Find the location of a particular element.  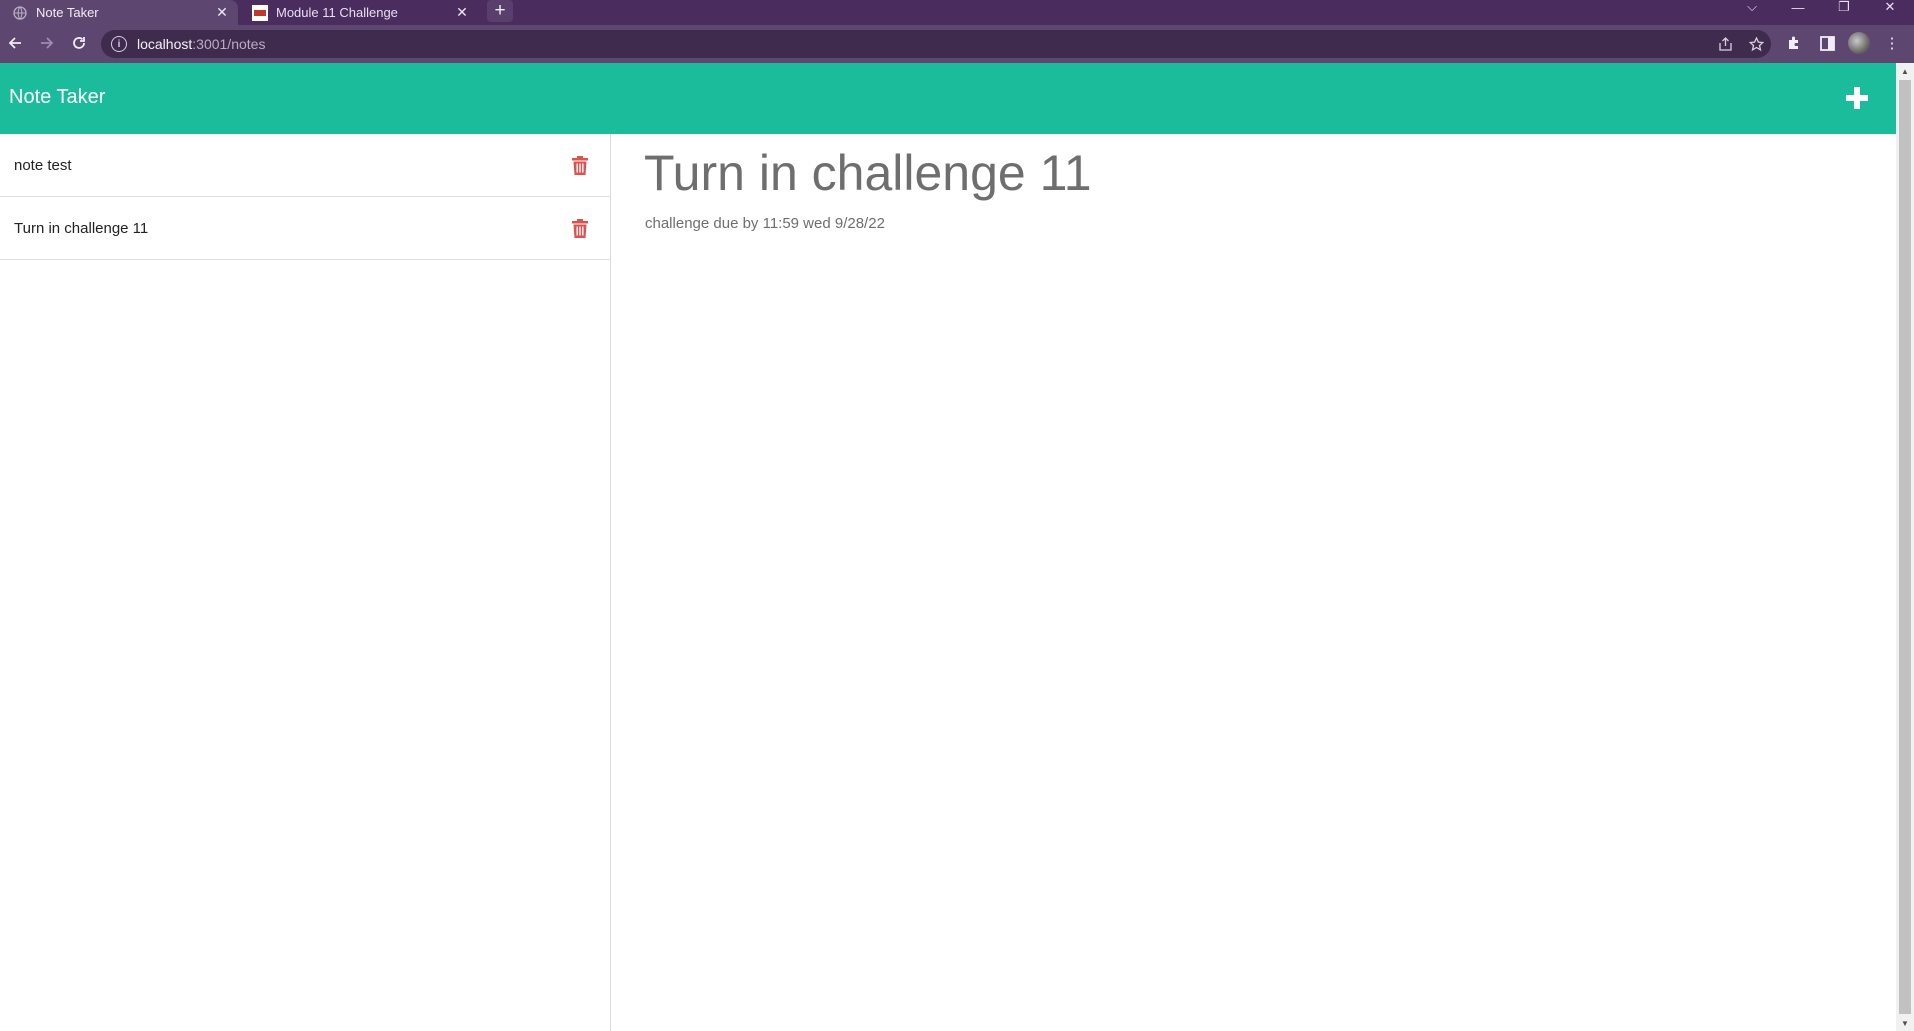

add-note-button is located at coordinates (1857, 98).